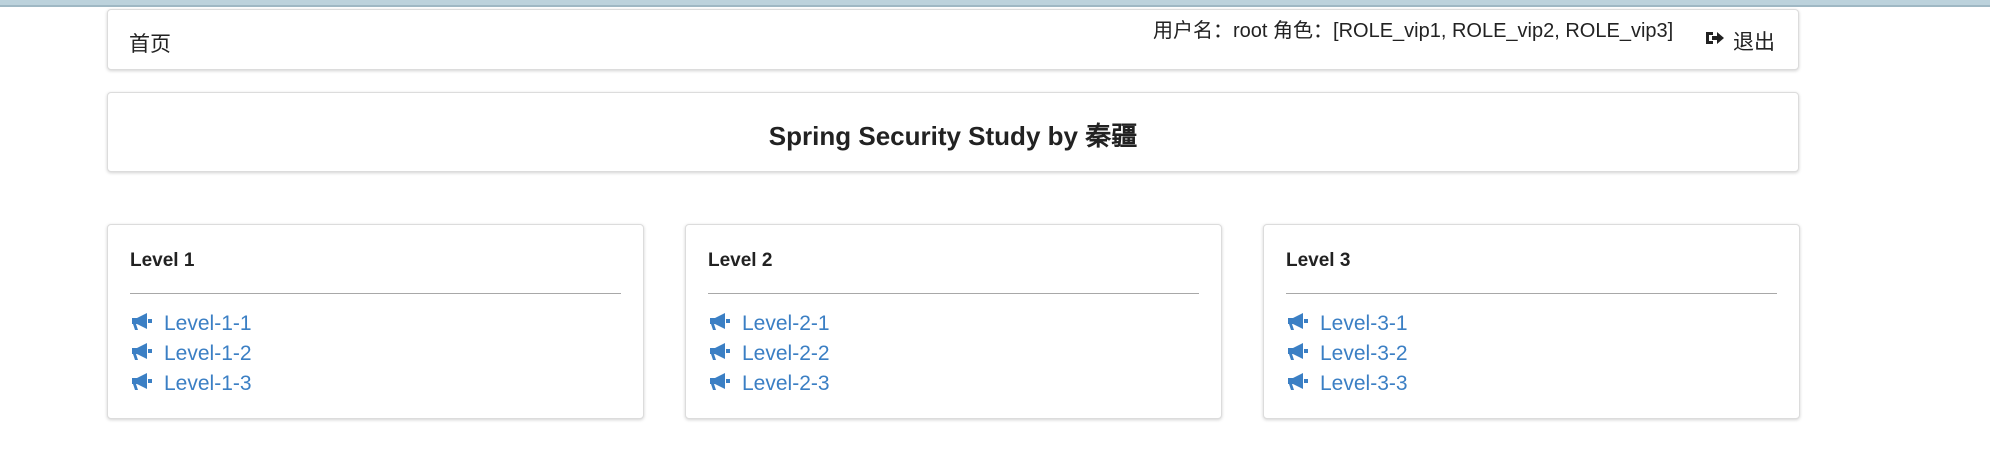 The image size is (1990, 449). I want to click on level-title: Level 3, so click(1318, 260).